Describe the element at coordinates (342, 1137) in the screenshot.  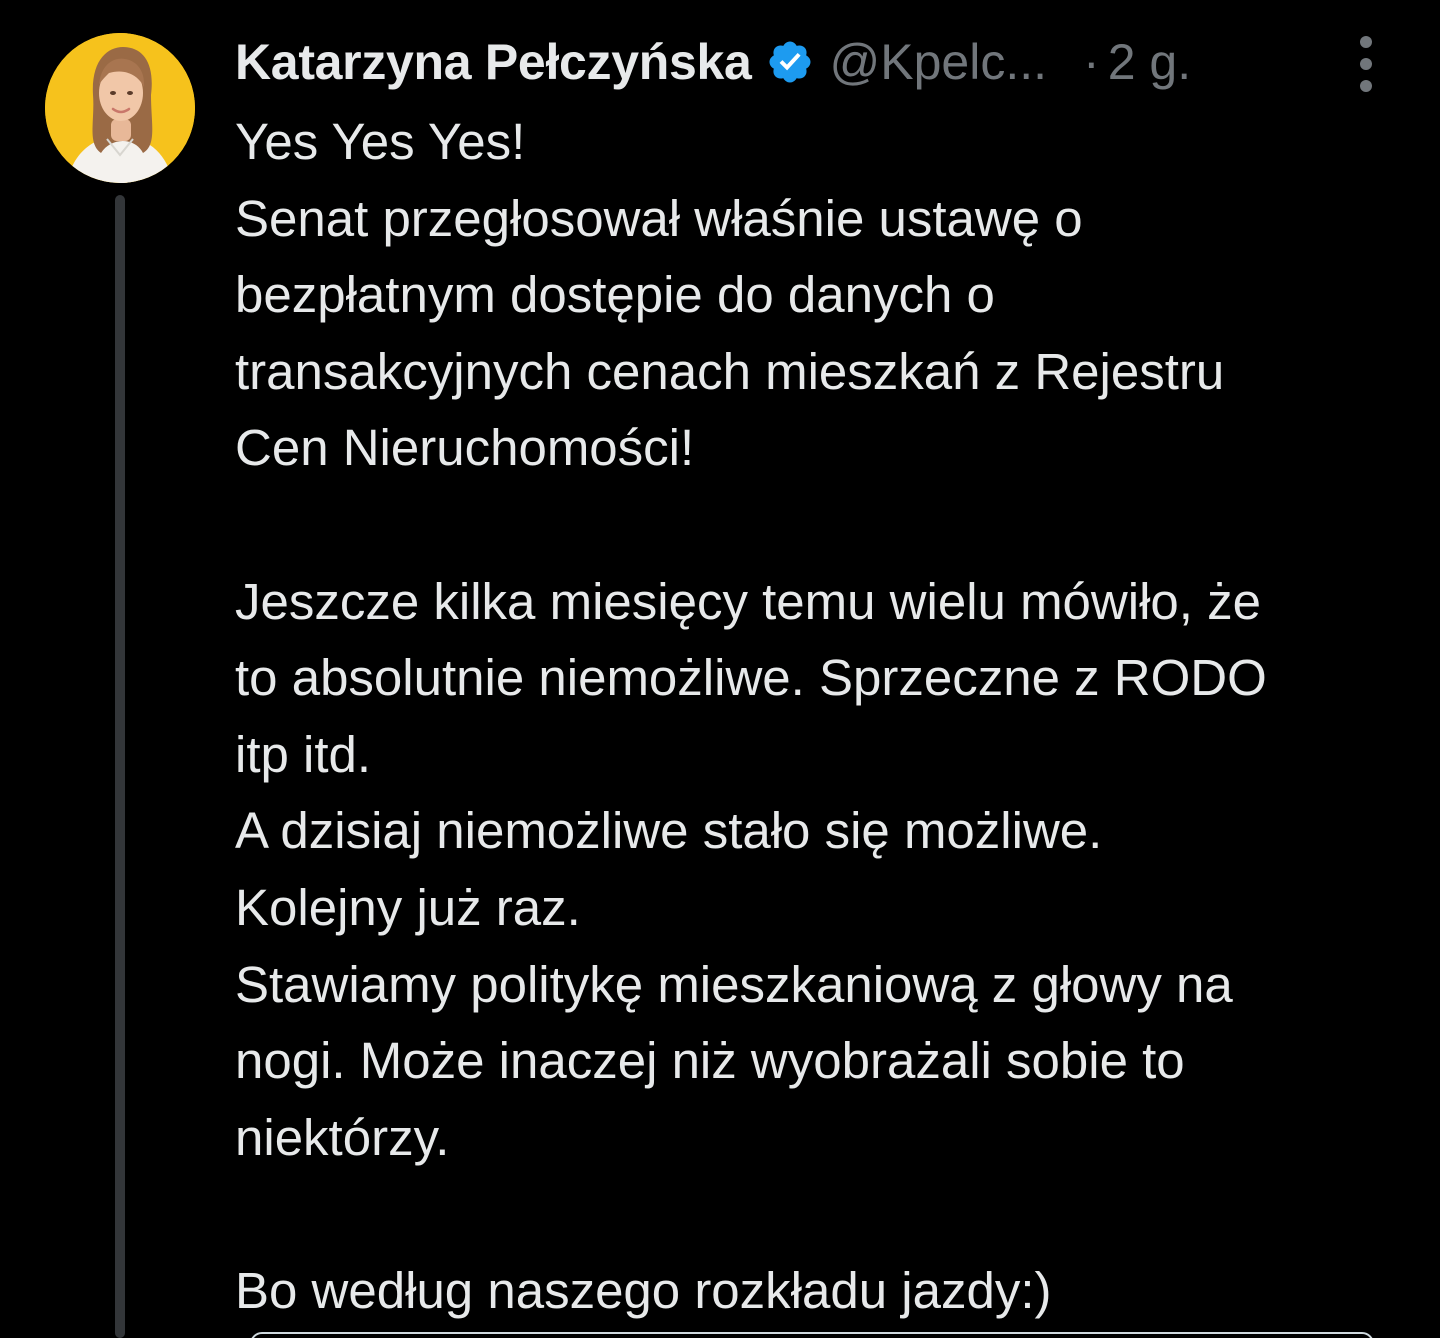
I see `tweet-text-line: niektórzy.` at that location.